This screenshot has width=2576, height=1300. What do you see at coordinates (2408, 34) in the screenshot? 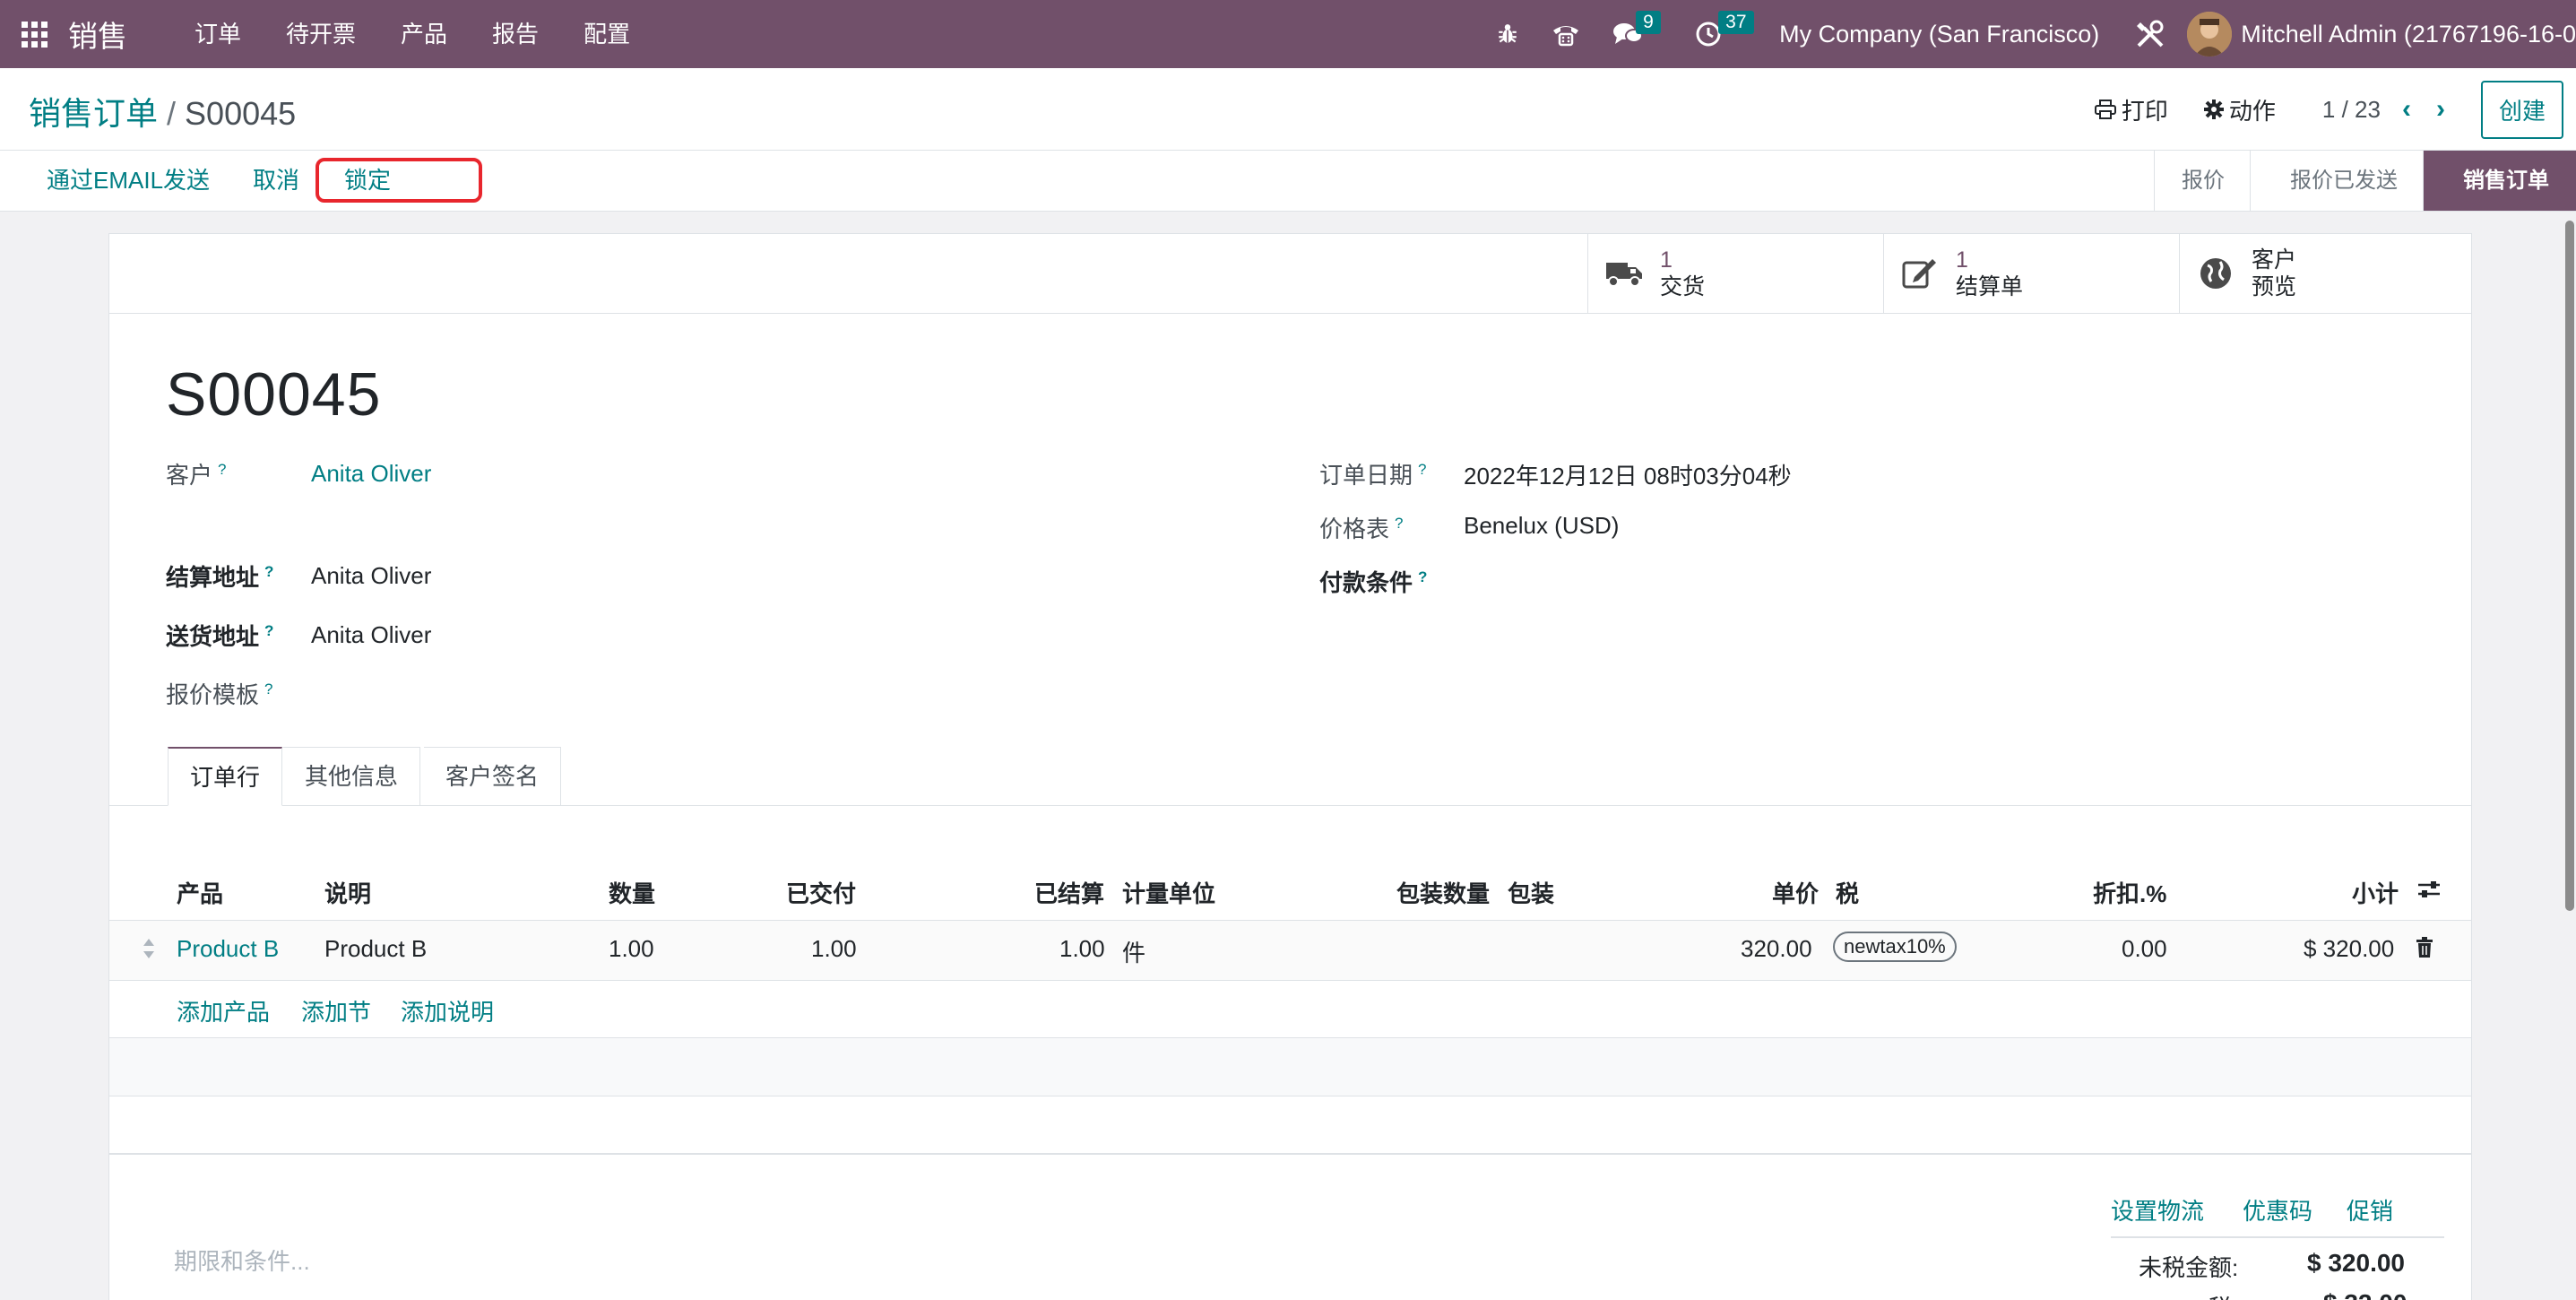
I see `user-menu: Mitchell Admin (21767196-16-0` at bounding box center [2408, 34].